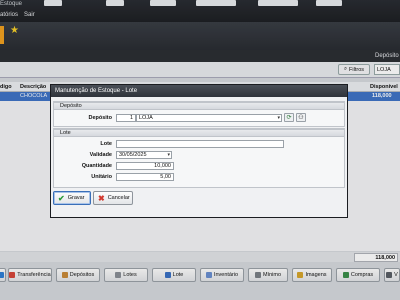  Describe the element at coordinates (113, 198) in the screenshot. I see `cancel-button: ✖ Cancelar` at that location.